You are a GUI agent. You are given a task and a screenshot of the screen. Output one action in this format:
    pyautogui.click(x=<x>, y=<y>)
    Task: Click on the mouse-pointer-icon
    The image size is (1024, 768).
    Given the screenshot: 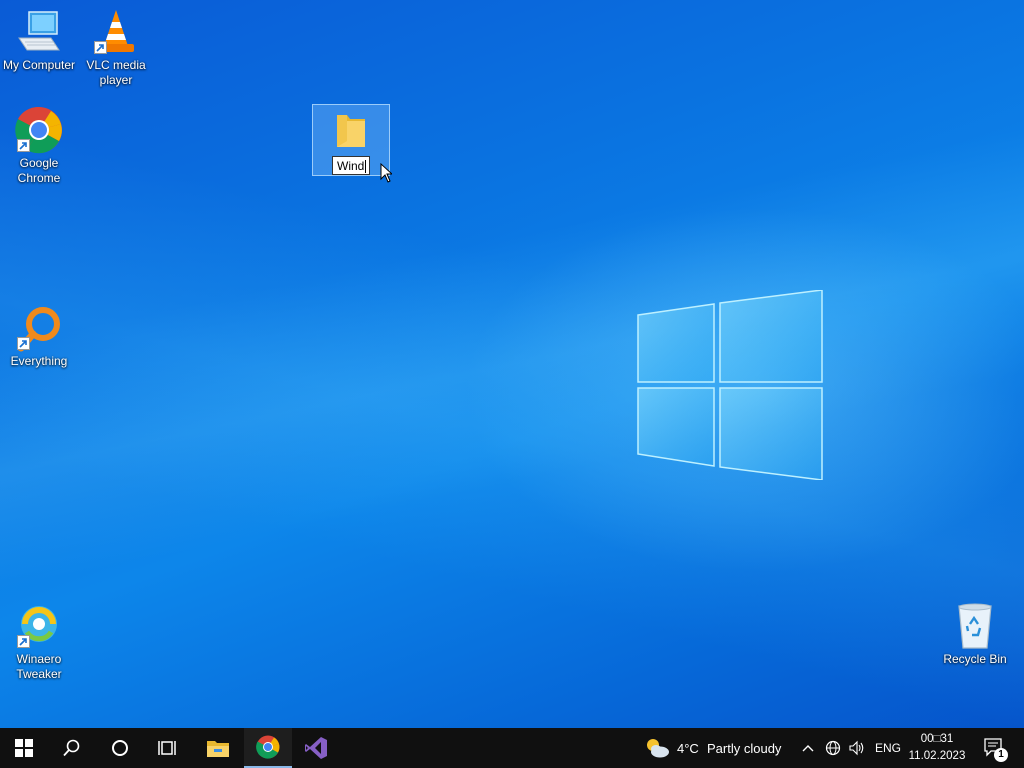 What is the action you would take?
    pyautogui.click(x=386, y=173)
    